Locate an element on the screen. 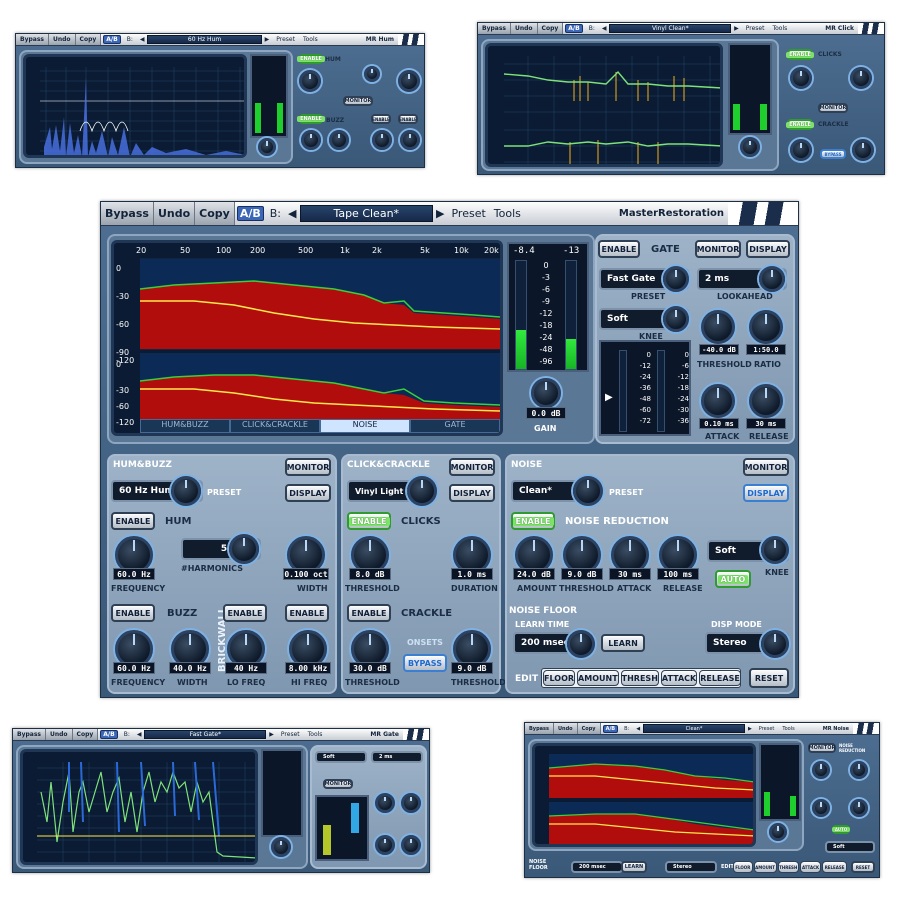 This screenshot has width=900, height=900. hum-frequency-knob is located at coordinates (310, 81).